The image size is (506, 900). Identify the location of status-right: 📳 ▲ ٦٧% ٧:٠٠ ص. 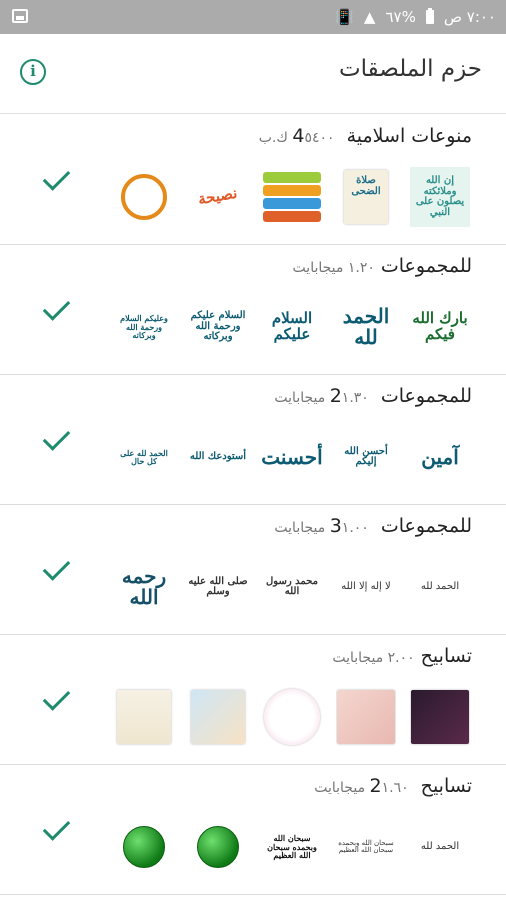
(415, 17).